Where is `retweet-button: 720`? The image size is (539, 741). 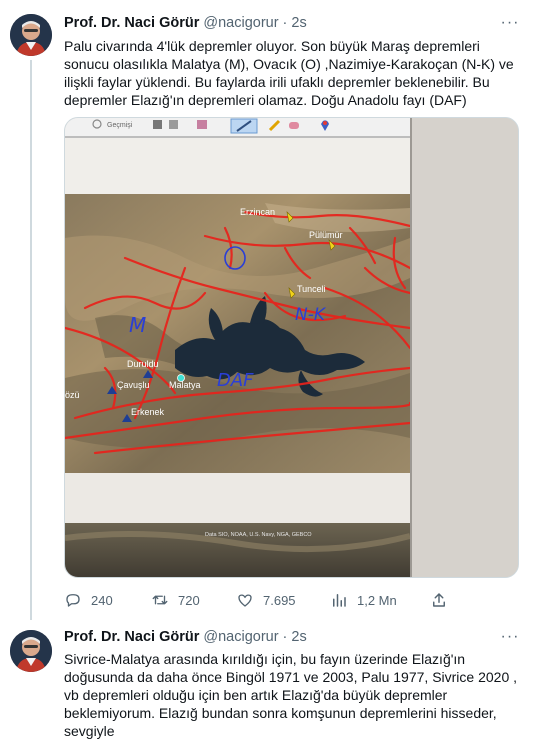 retweet-button: 720 is located at coordinates (175, 600).